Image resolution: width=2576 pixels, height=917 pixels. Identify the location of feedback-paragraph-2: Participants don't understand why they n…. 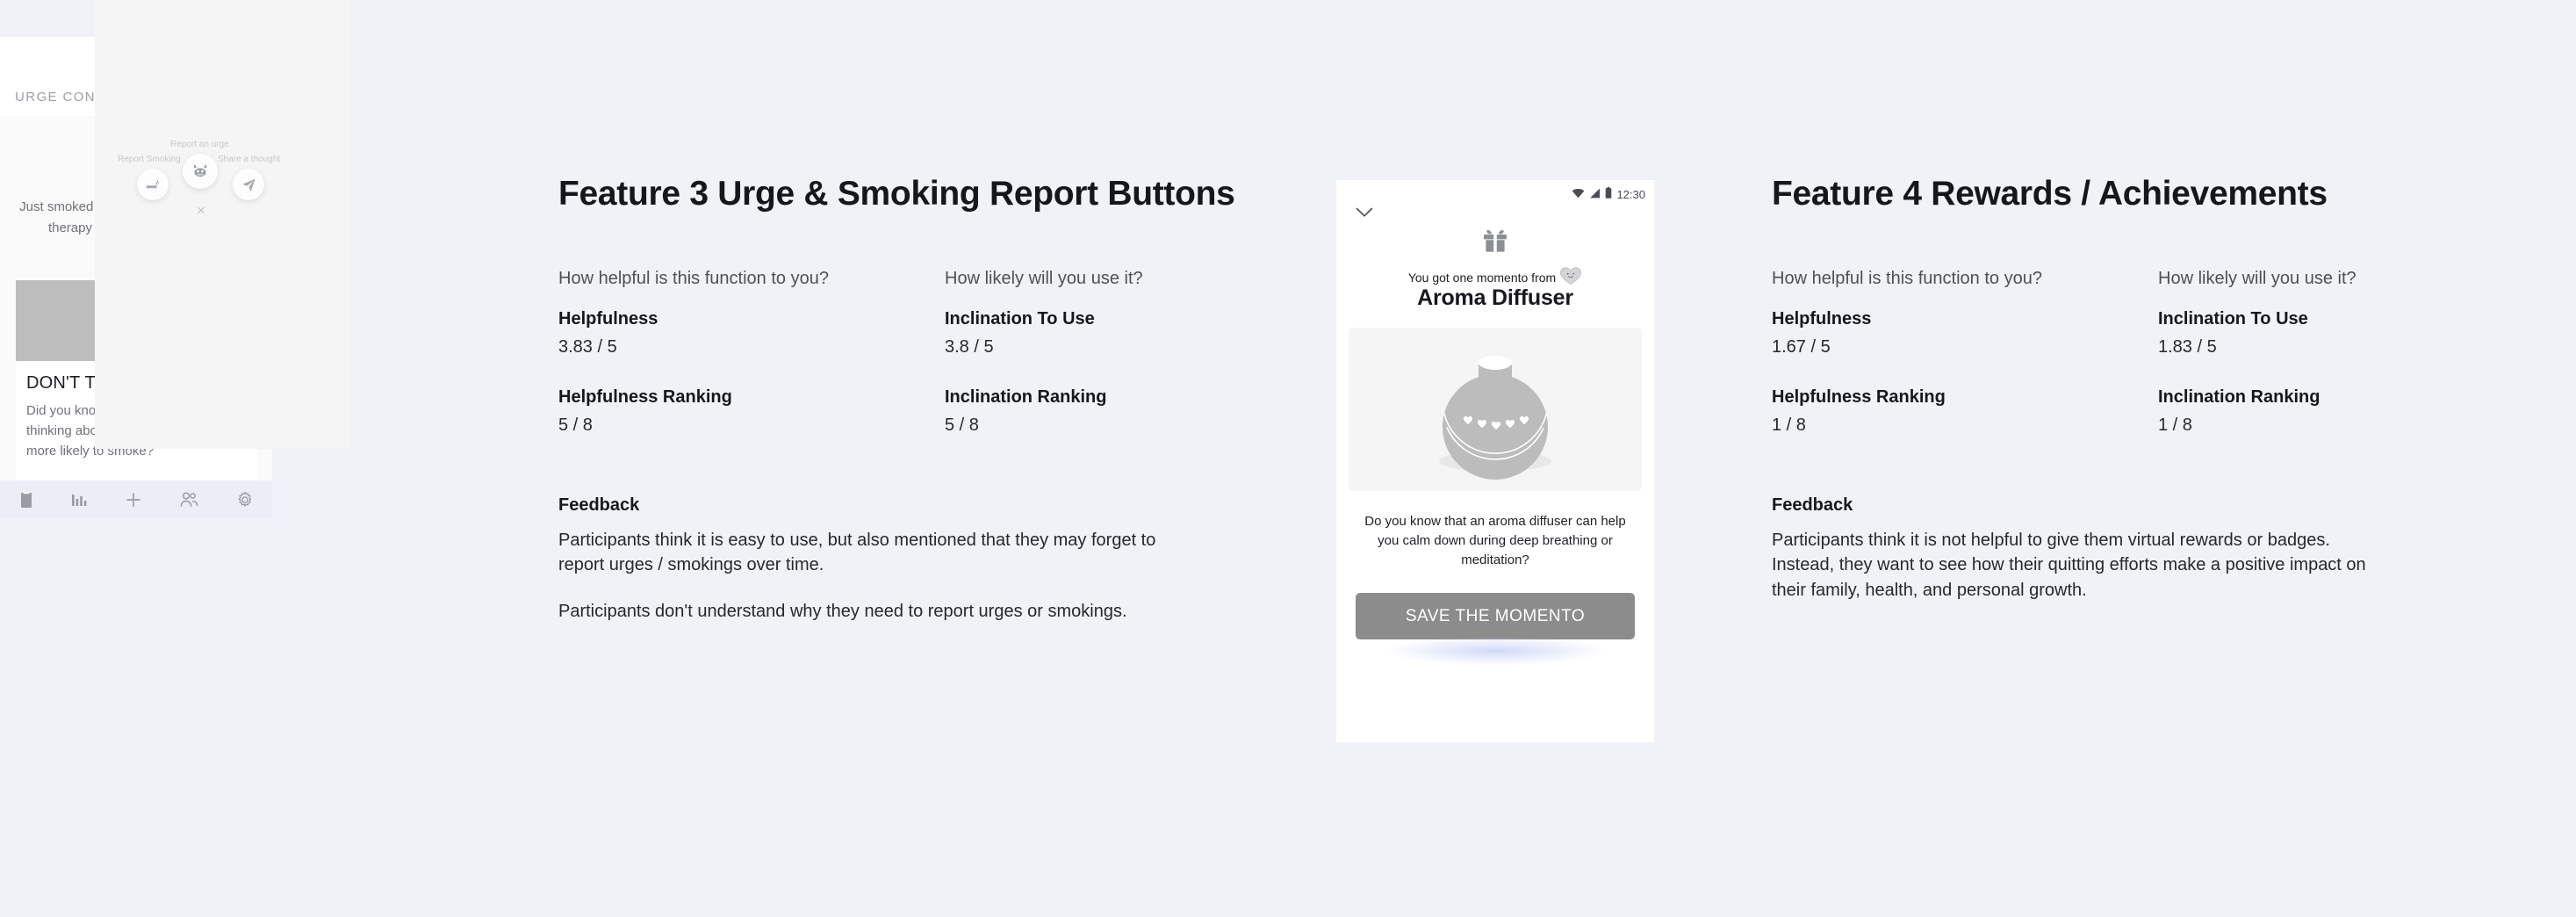
(842, 611).